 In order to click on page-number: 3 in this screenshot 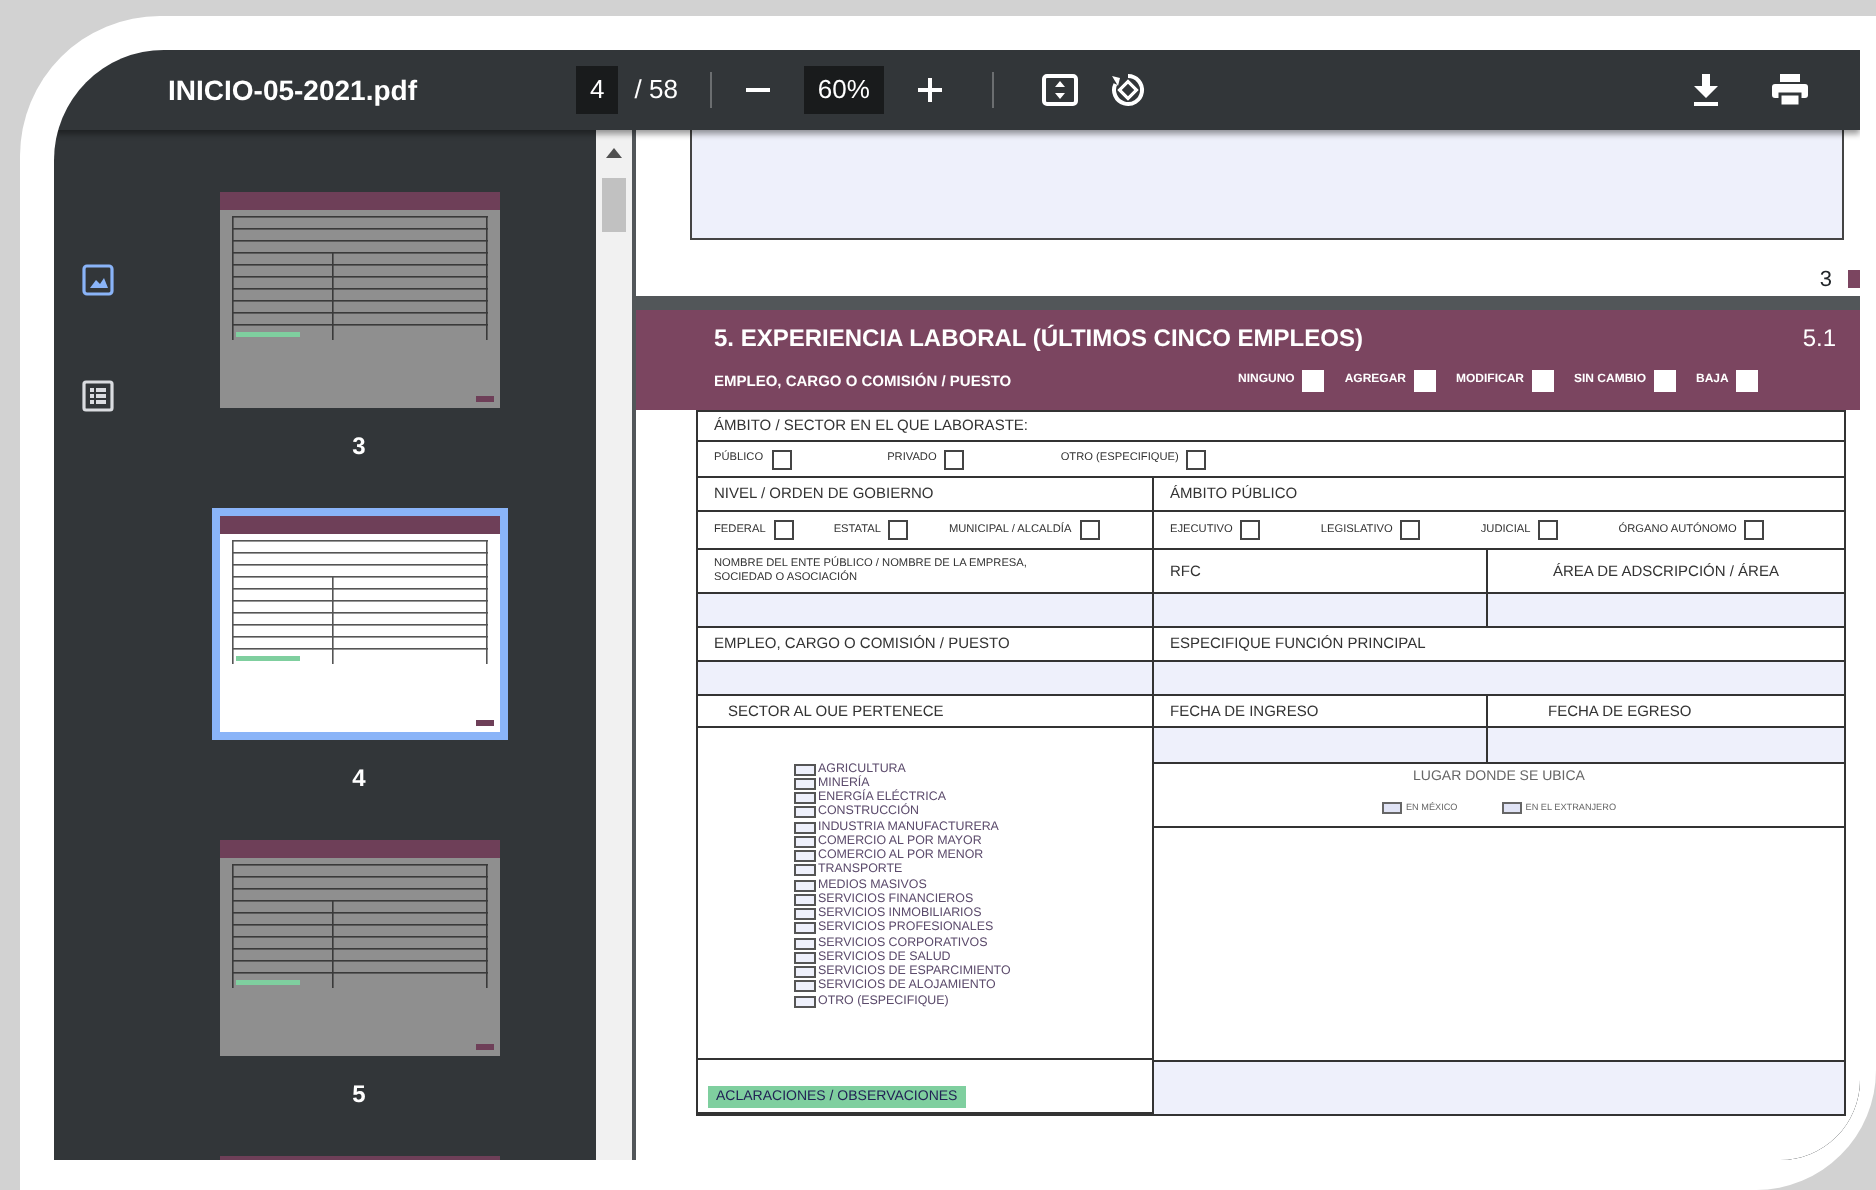, I will do `click(1825, 280)`.